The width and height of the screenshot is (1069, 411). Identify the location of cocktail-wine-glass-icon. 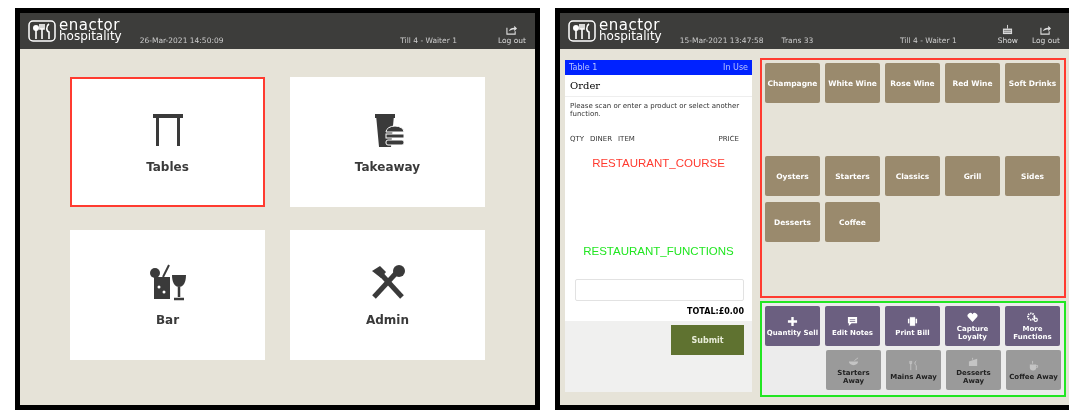
(167, 283).